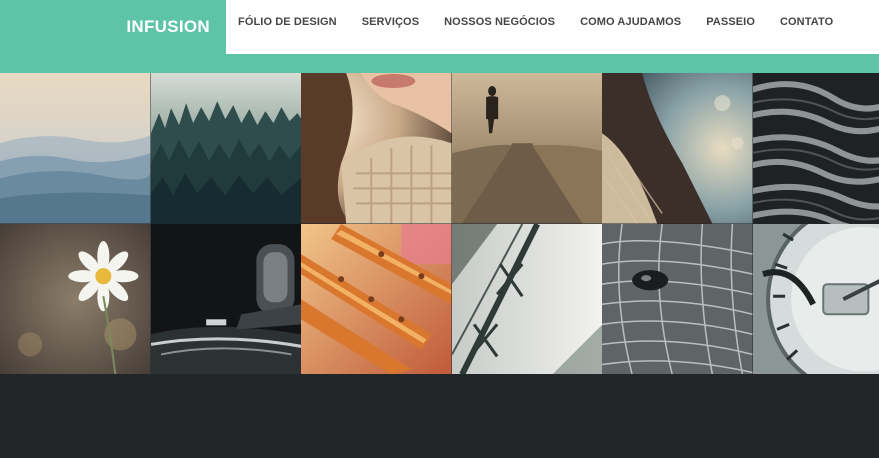  I want to click on gallery-tile-barbed-wire, so click(526, 298).